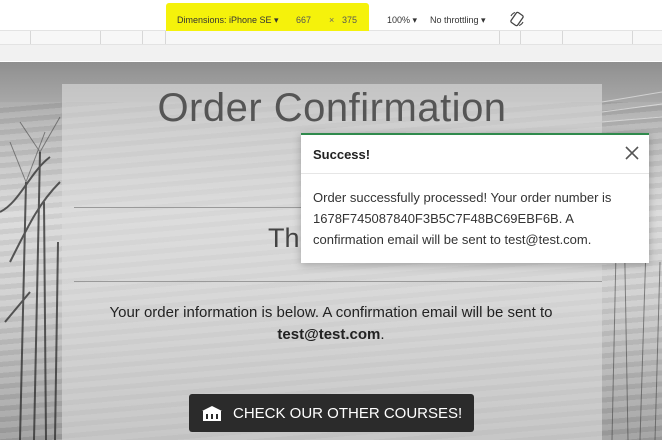  Describe the element at coordinates (284, 238) in the screenshot. I see `thanks-heading: Th` at that location.